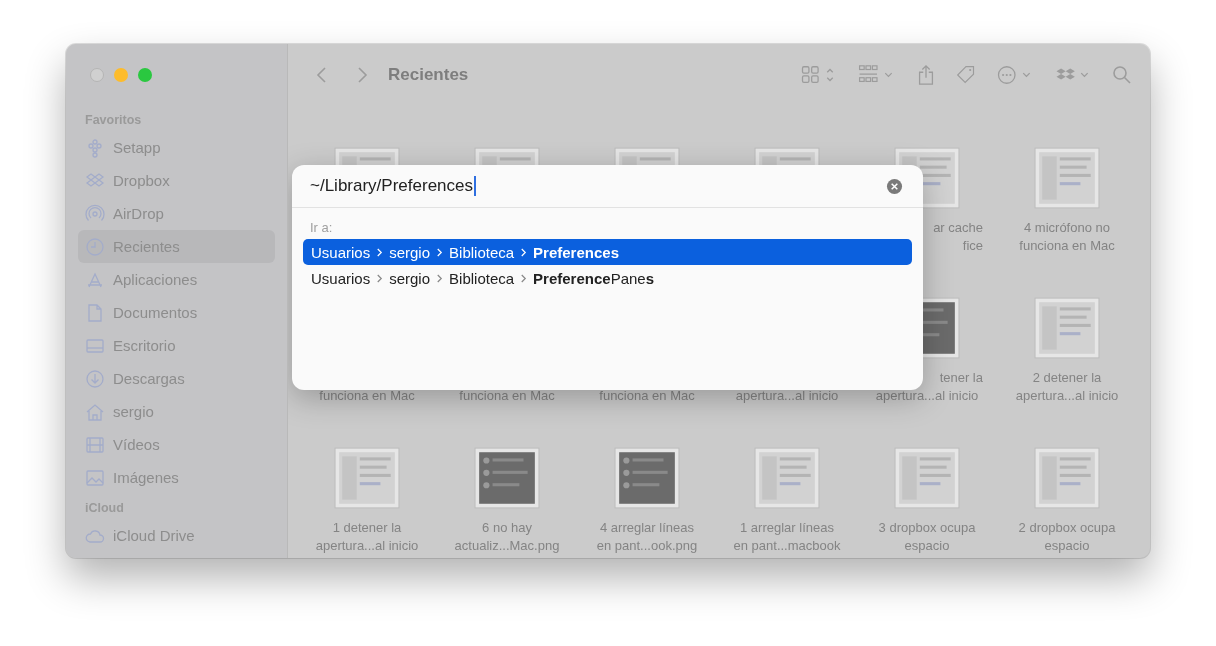  What do you see at coordinates (176, 180) in the screenshot?
I see `sidebar-item: Dropbox` at bounding box center [176, 180].